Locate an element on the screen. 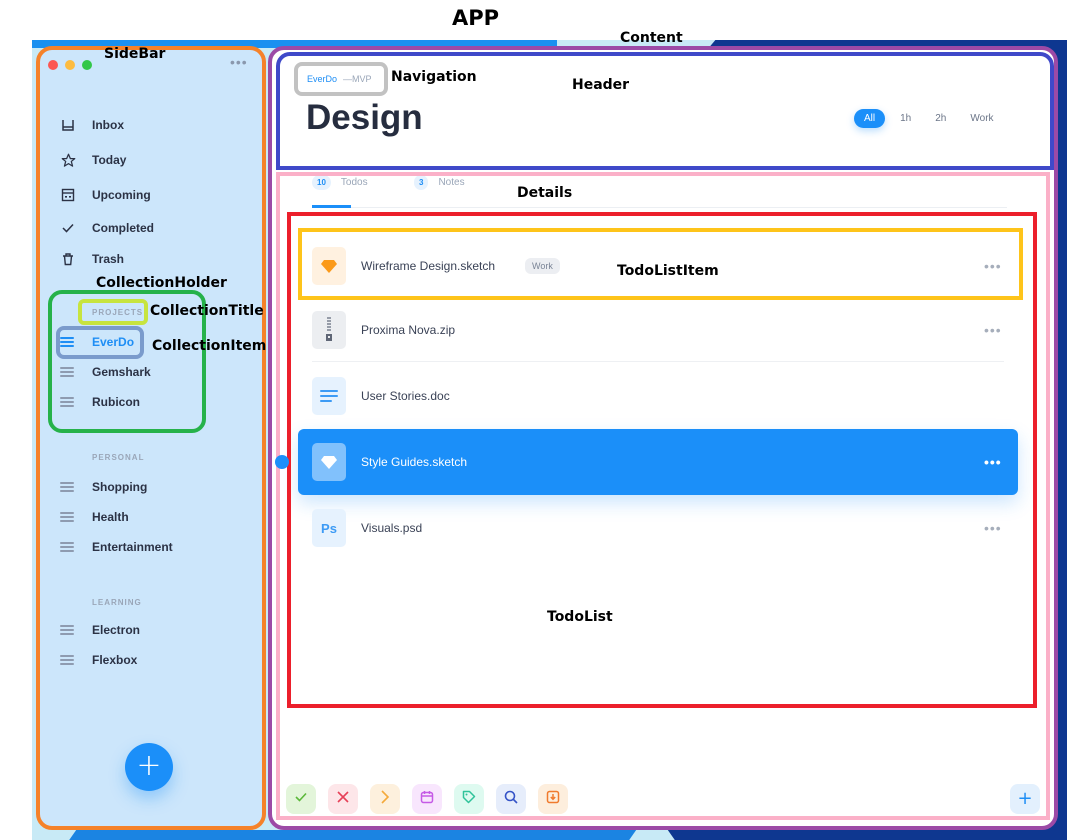 The height and width of the screenshot is (840, 1067). annotation-label-collectionholder: CollectionHolder is located at coordinates (161, 283).